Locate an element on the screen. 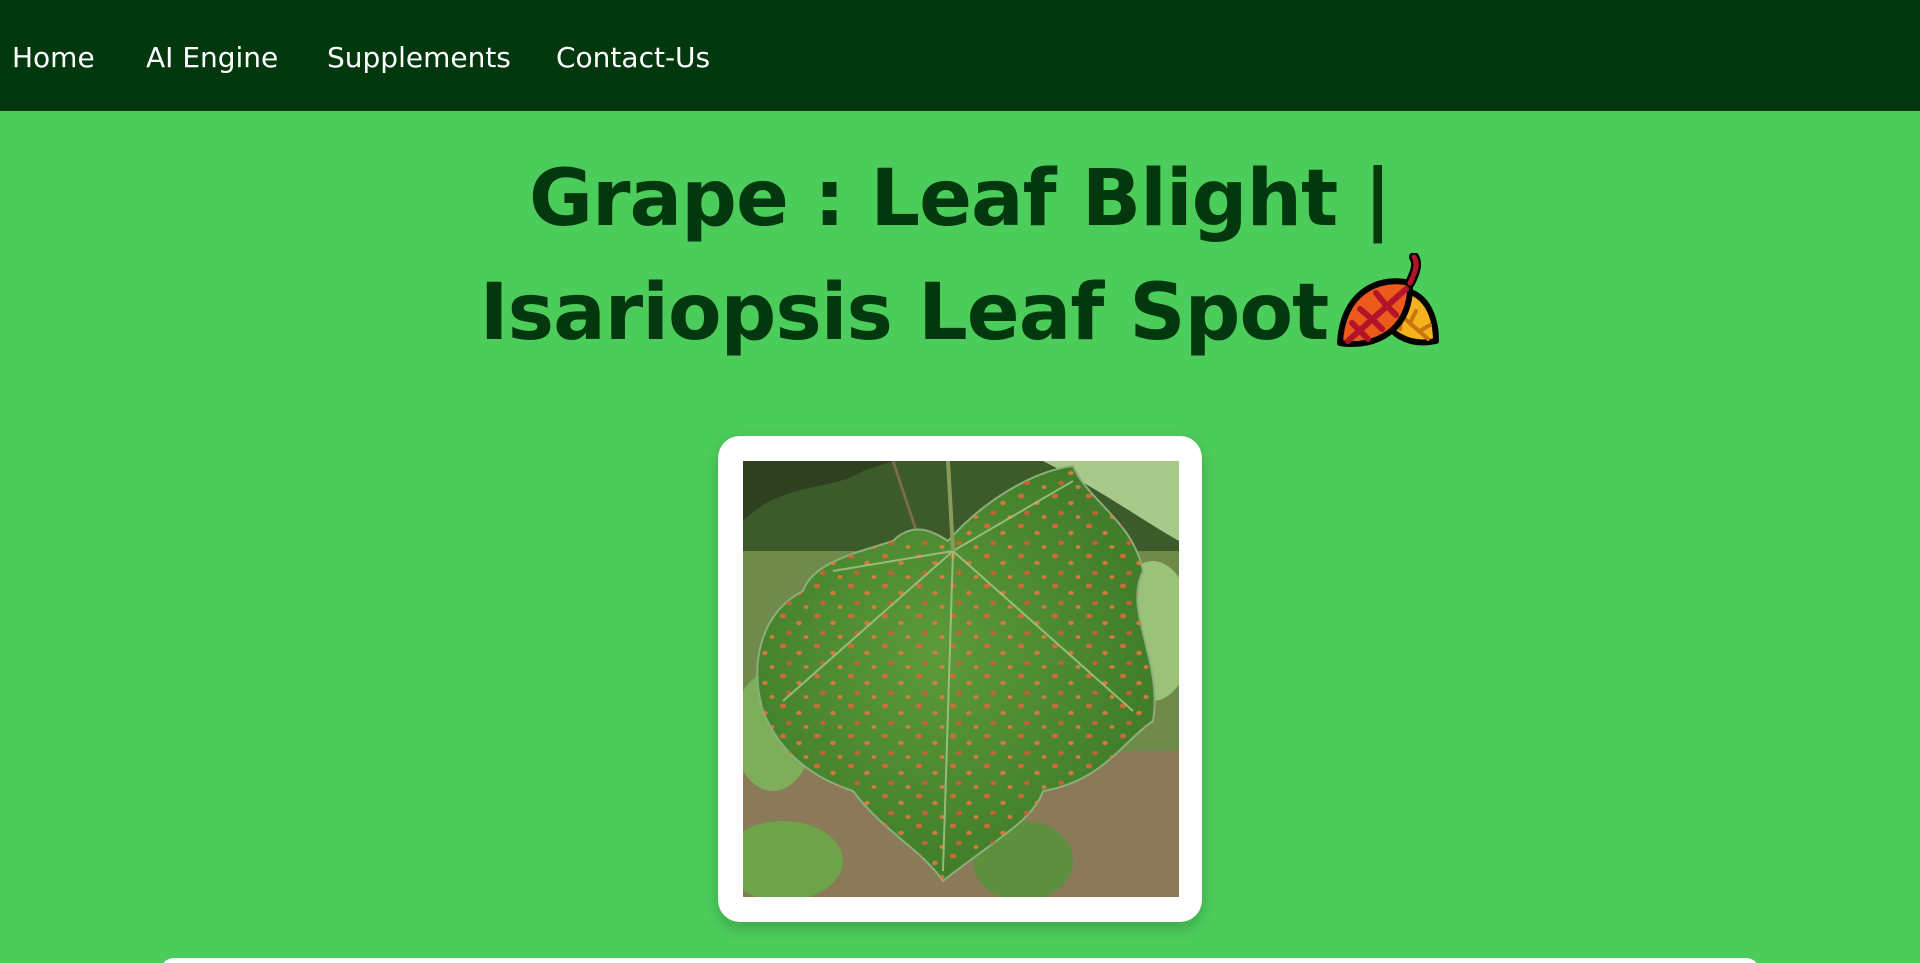  leaf-photo-illustration is located at coordinates (961, 679).